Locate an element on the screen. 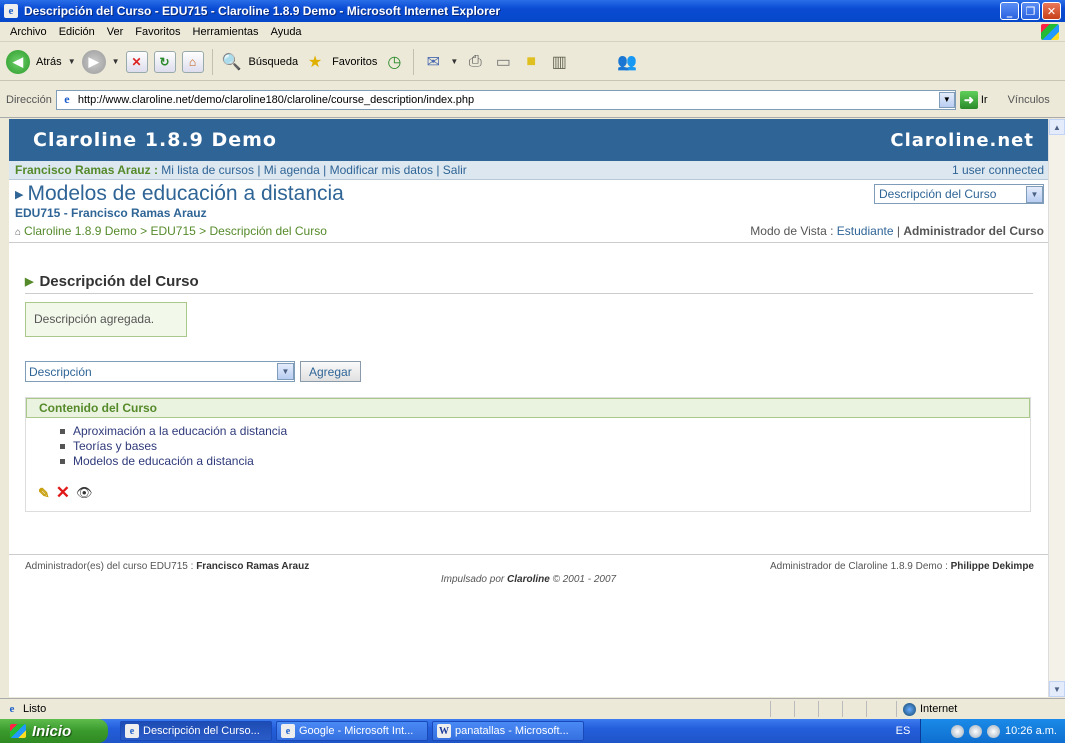  security-zone: Internet is located at coordinates (926, 709).